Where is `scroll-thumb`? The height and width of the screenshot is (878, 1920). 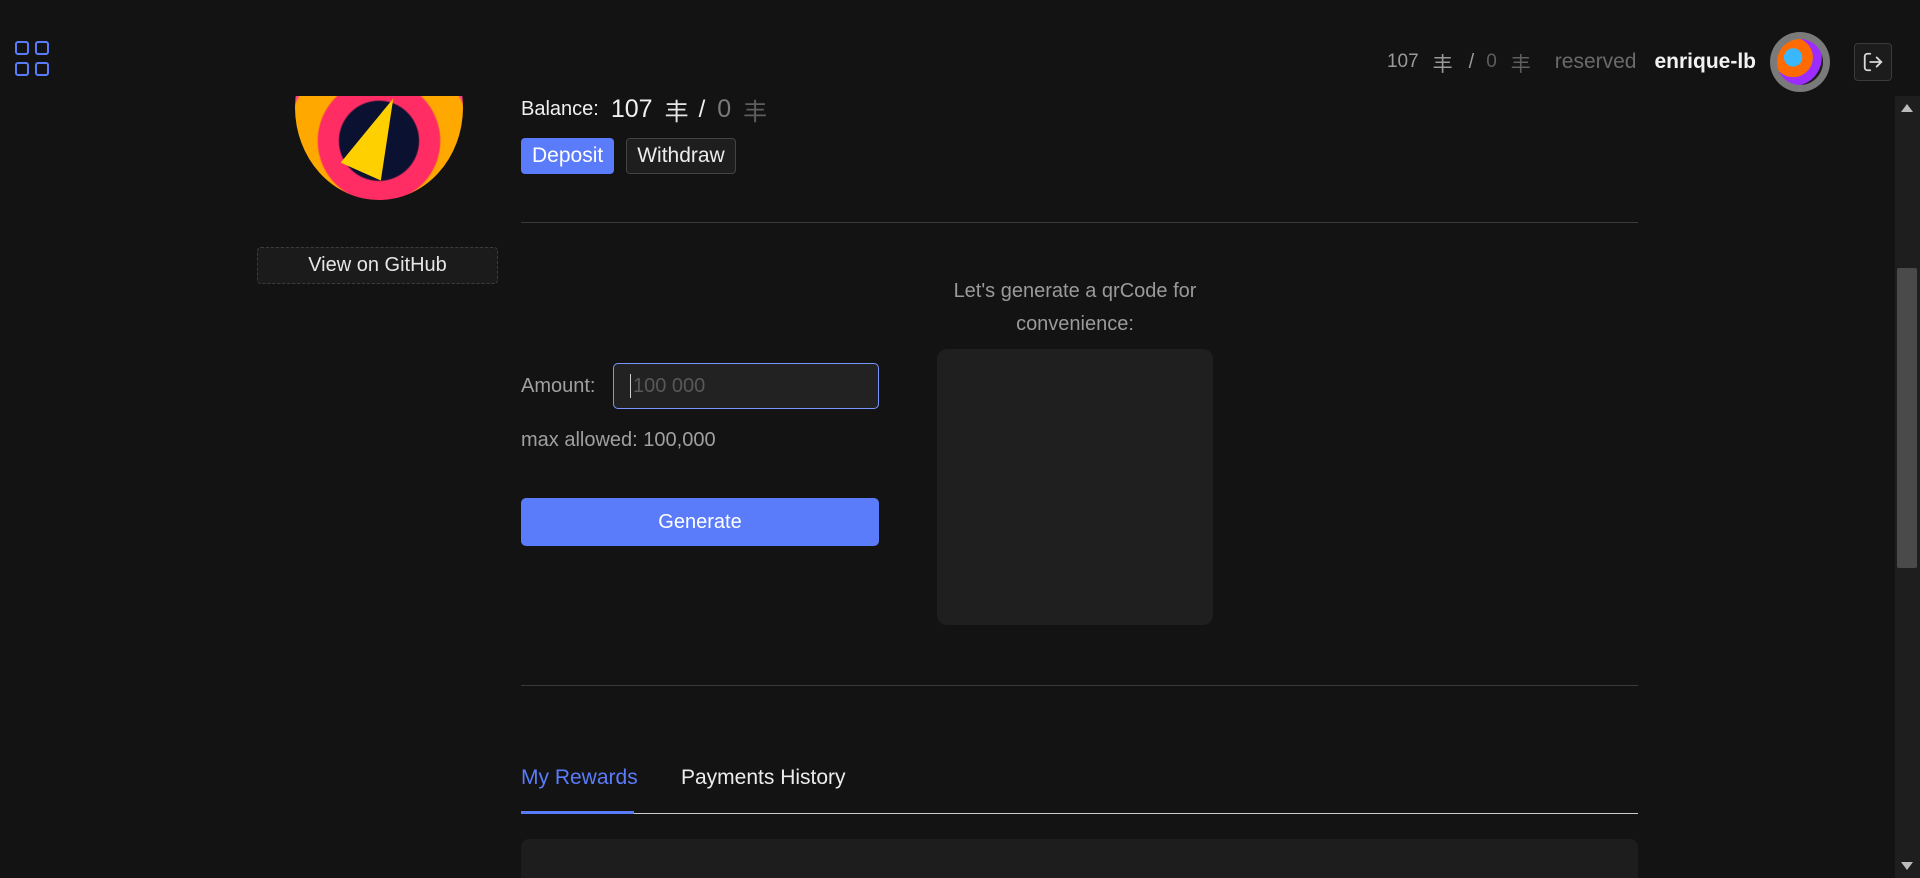
scroll-thumb is located at coordinates (1907, 418).